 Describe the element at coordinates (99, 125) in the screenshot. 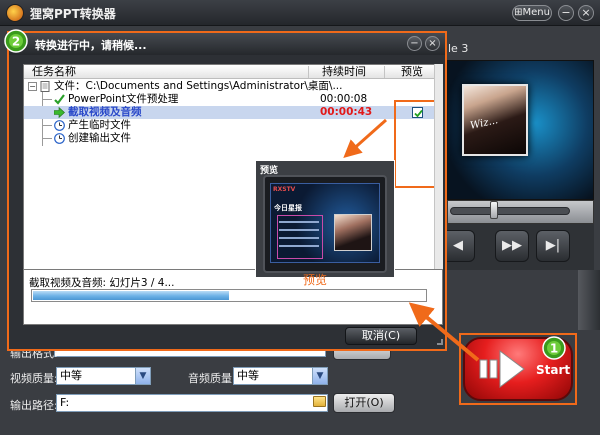

I see `task-label: 产生临时文件` at that location.